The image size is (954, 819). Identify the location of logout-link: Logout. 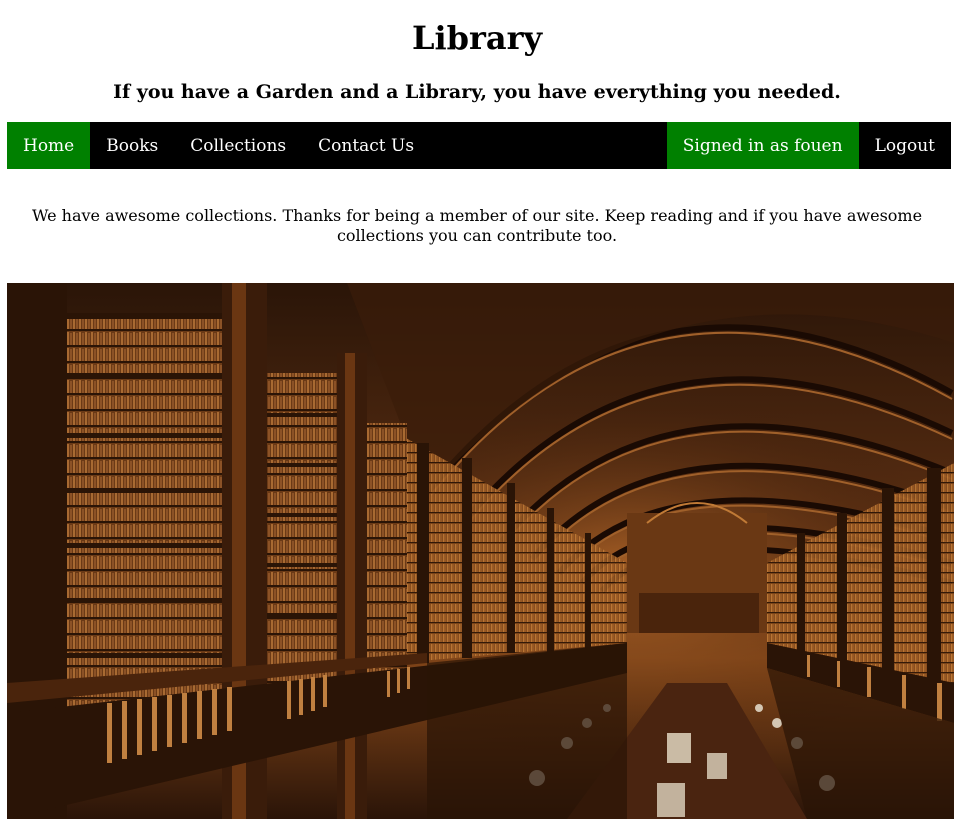
(905, 145).